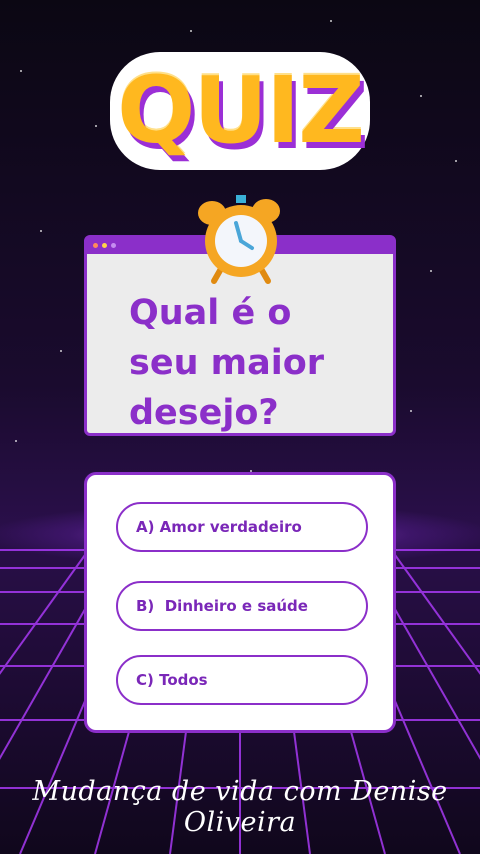 Image resolution: width=480 pixels, height=854 pixels. Describe the element at coordinates (242, 680) in the screenshot. I see `answer-option-c: C) Todos` at that location.